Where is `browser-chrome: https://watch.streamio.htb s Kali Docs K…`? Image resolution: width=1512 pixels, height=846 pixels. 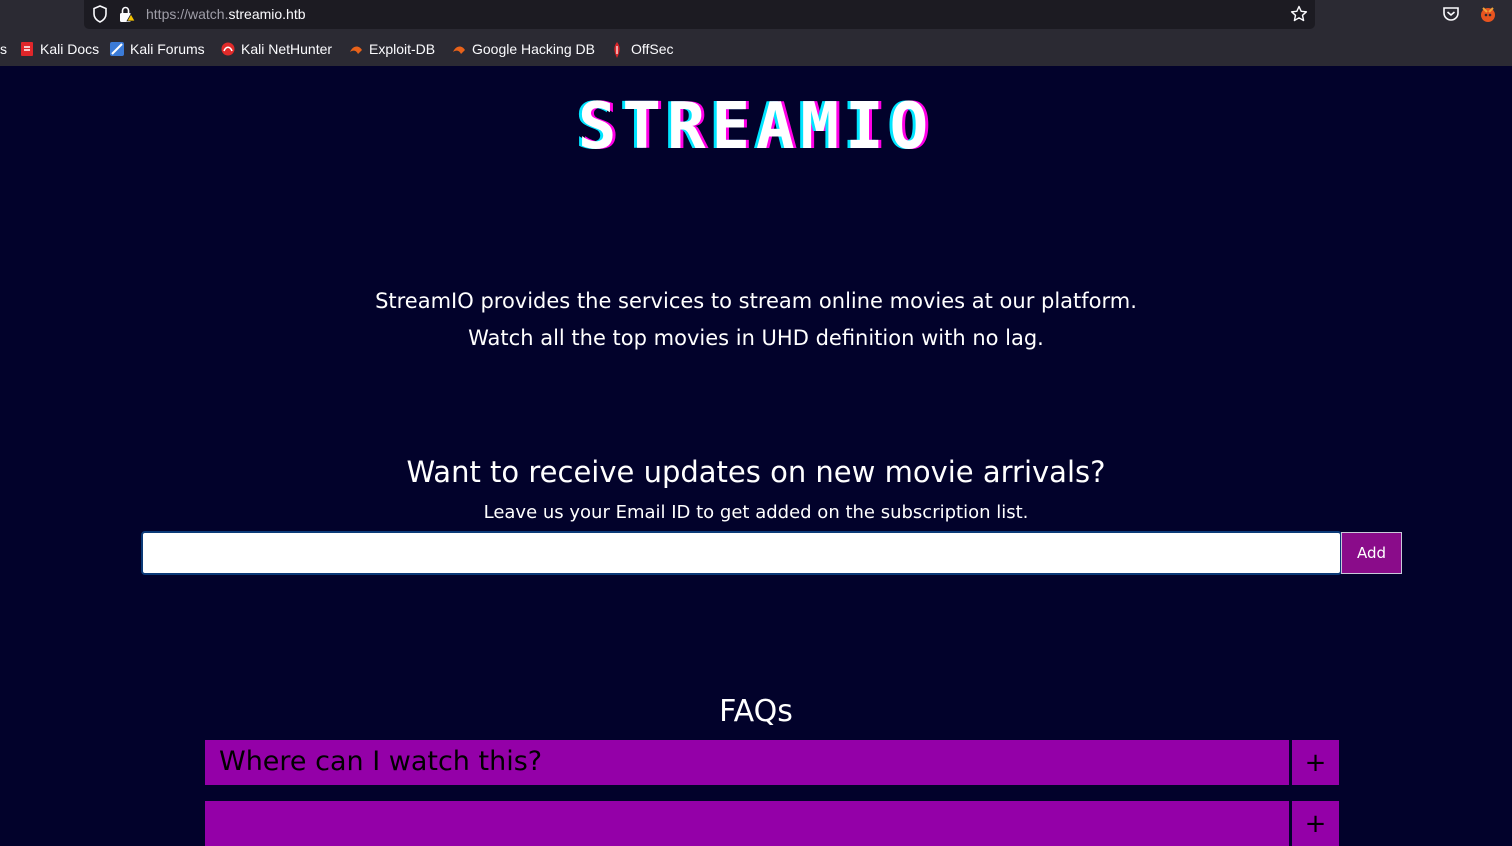
browser-chrome: https://watch.streamio.htb s Kali Docs K… is located at coordinates (756, 33).